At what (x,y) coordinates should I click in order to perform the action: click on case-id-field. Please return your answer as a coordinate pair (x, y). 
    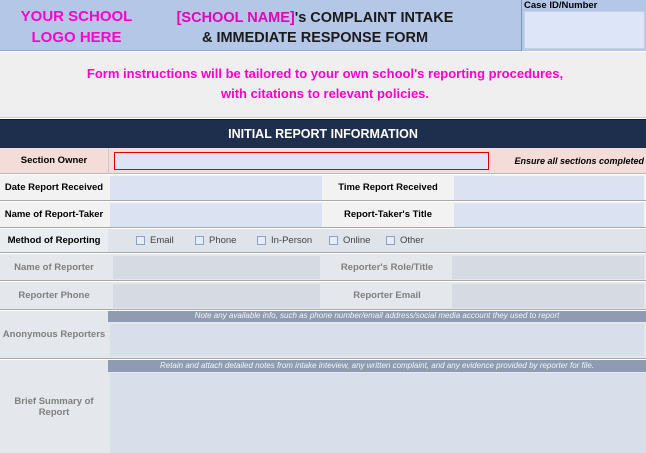
    Looking at the image, I should click on (584, 30).